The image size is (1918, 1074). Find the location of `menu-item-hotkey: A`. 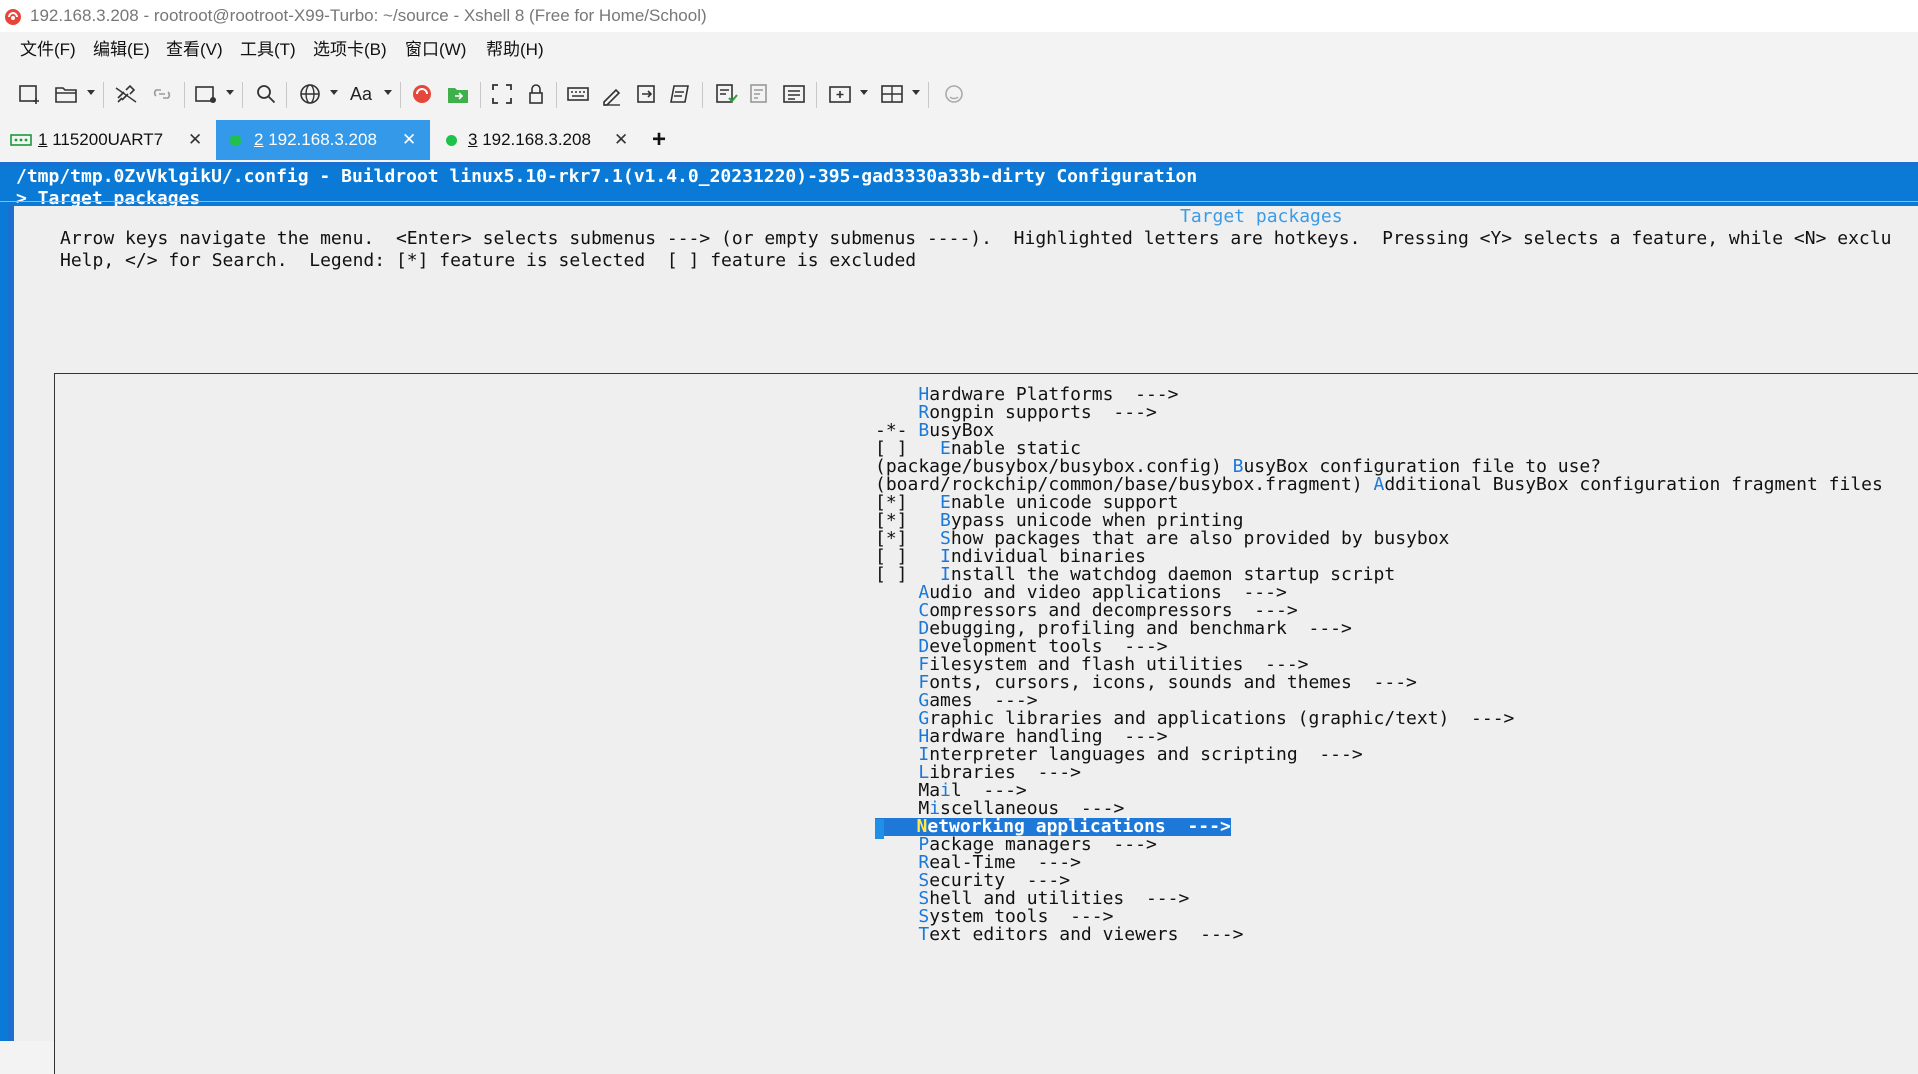

menu-item-hotkey: A is located at coordinates (1379, 484).